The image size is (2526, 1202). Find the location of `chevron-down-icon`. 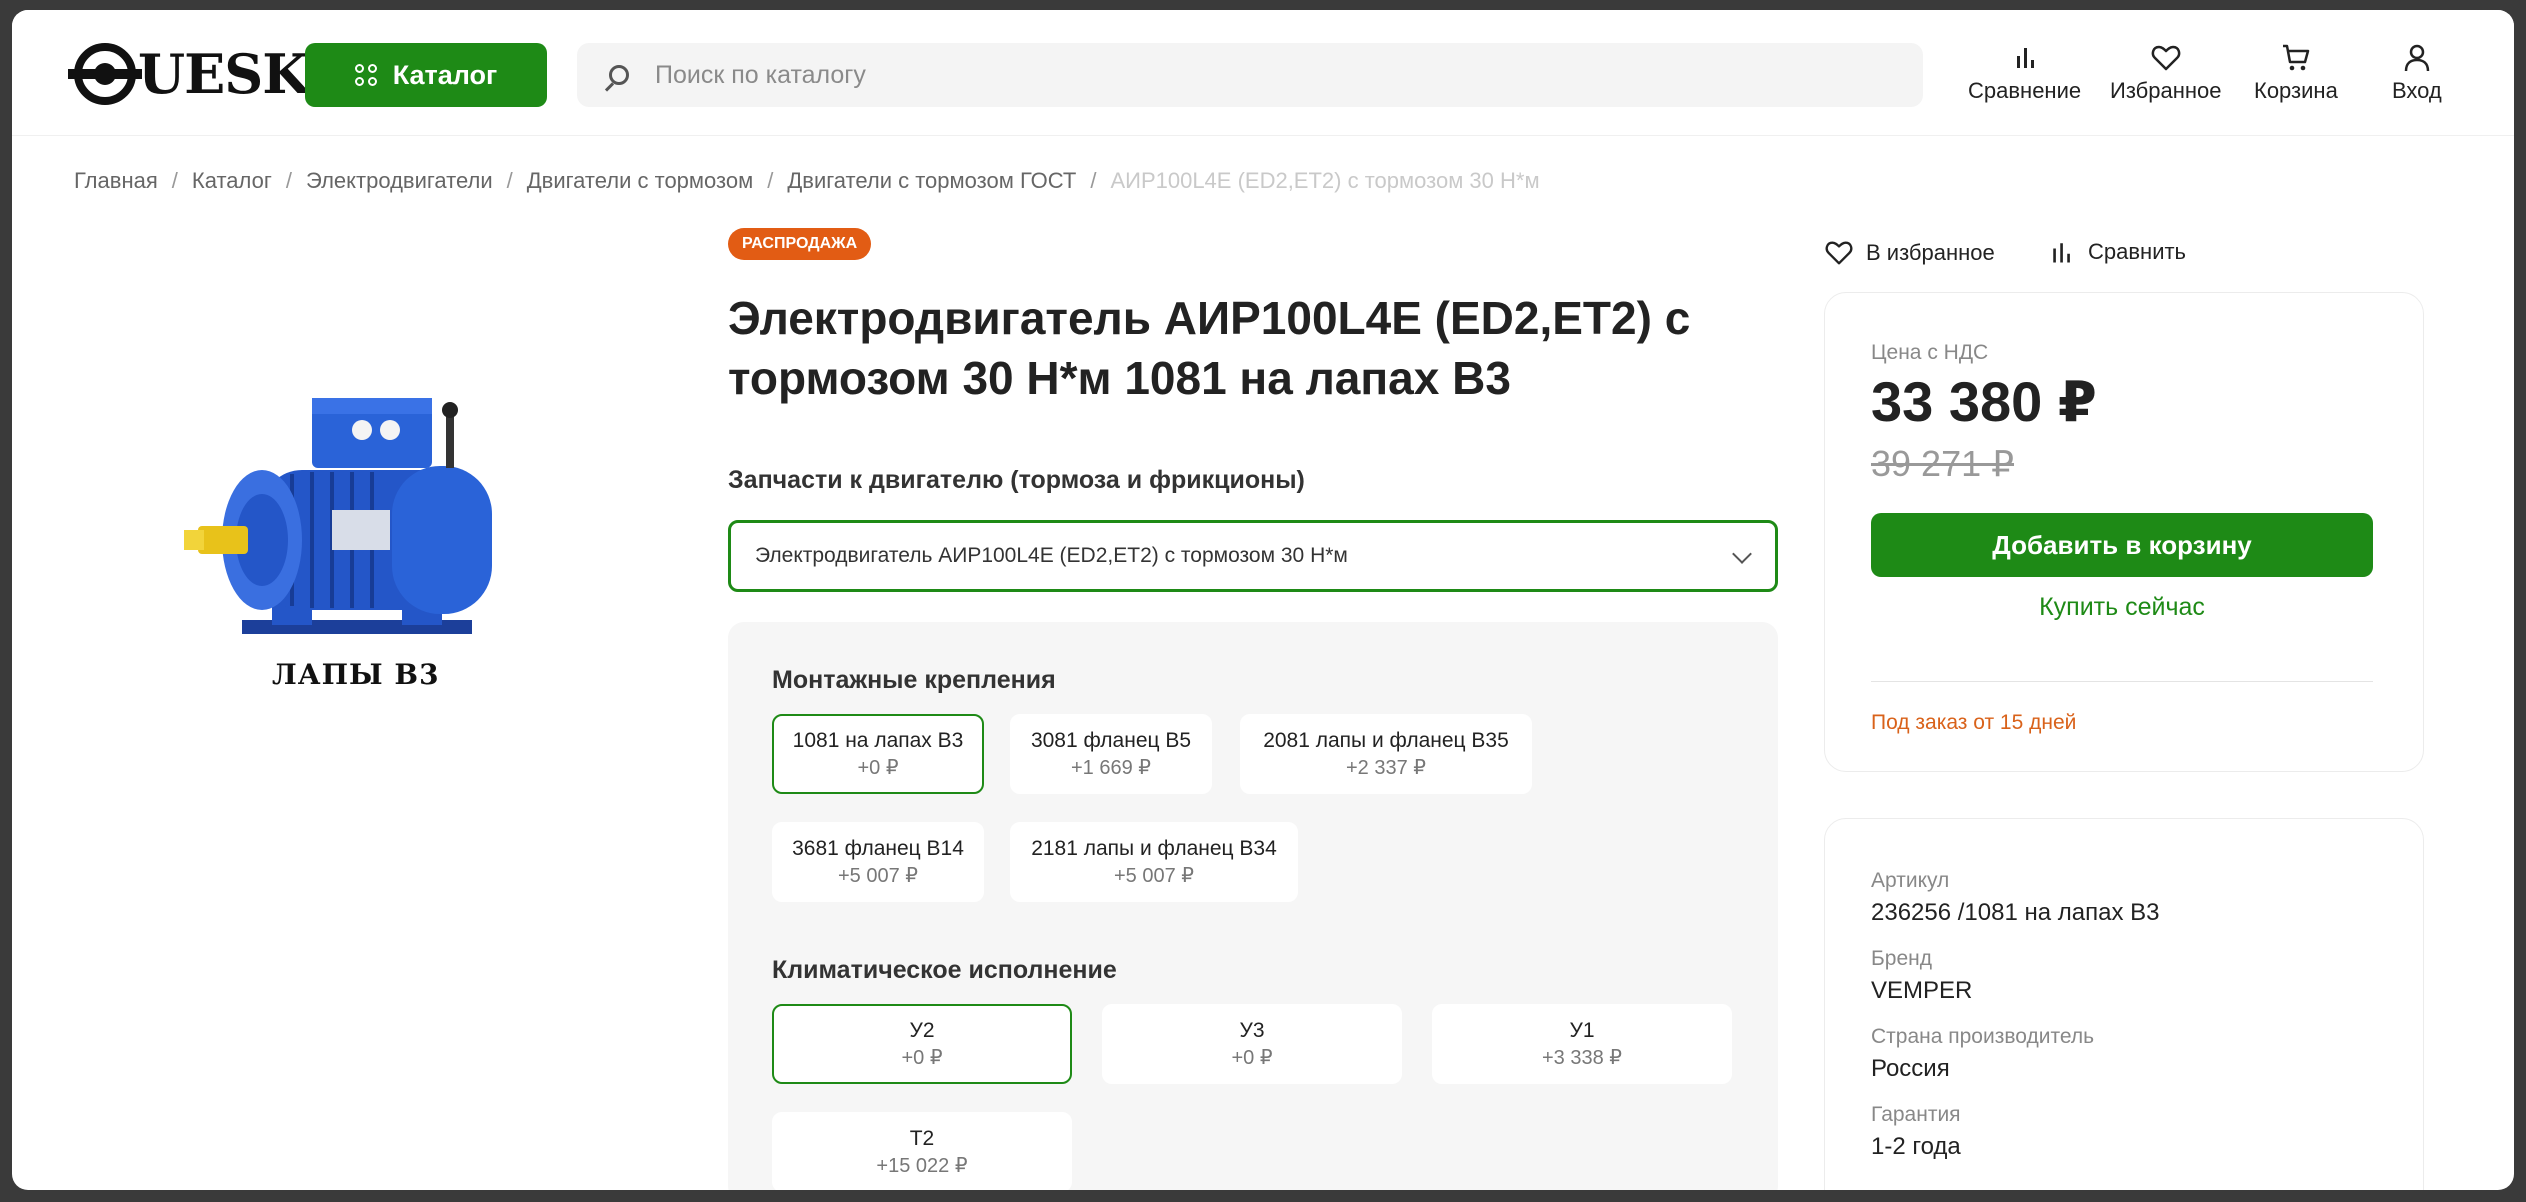

chevron-down-icon is located at coordinates (1742, 554).